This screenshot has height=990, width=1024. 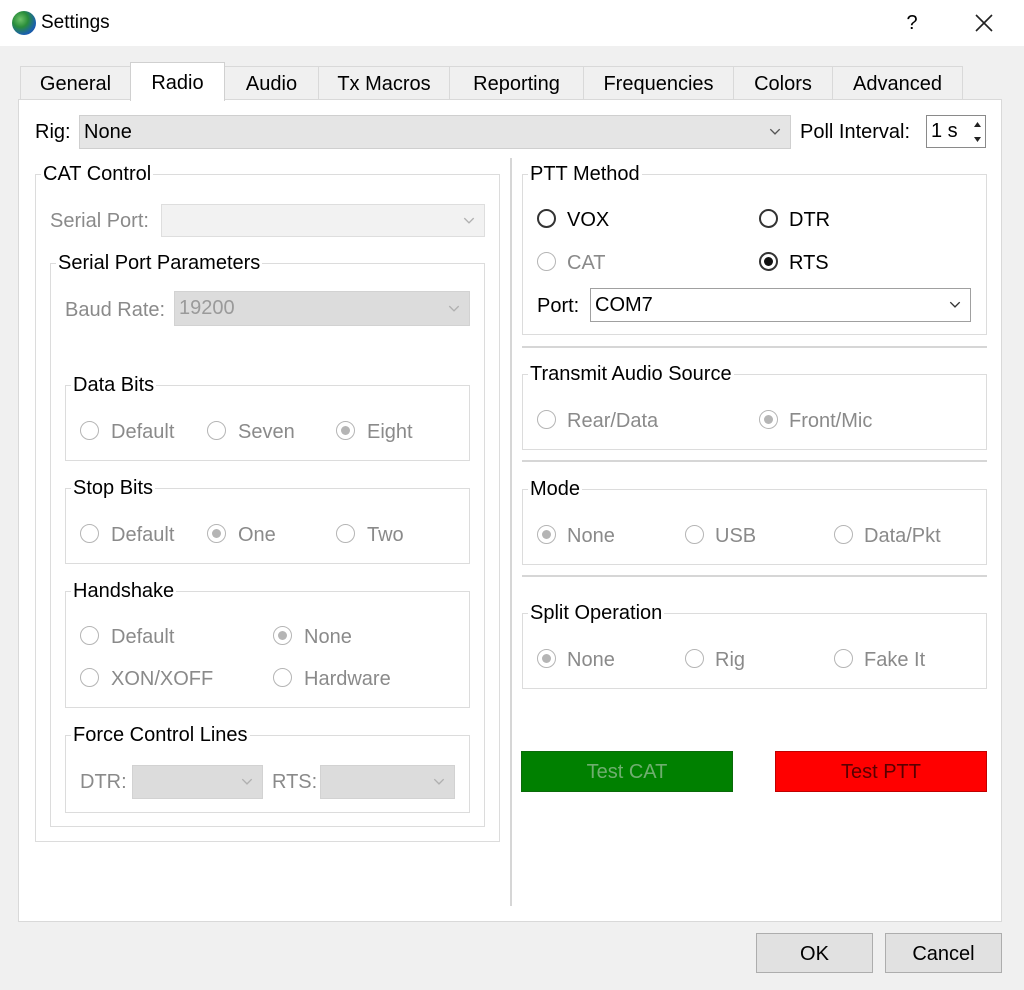 I want to click on close-icon, so click(x=984, y=23).